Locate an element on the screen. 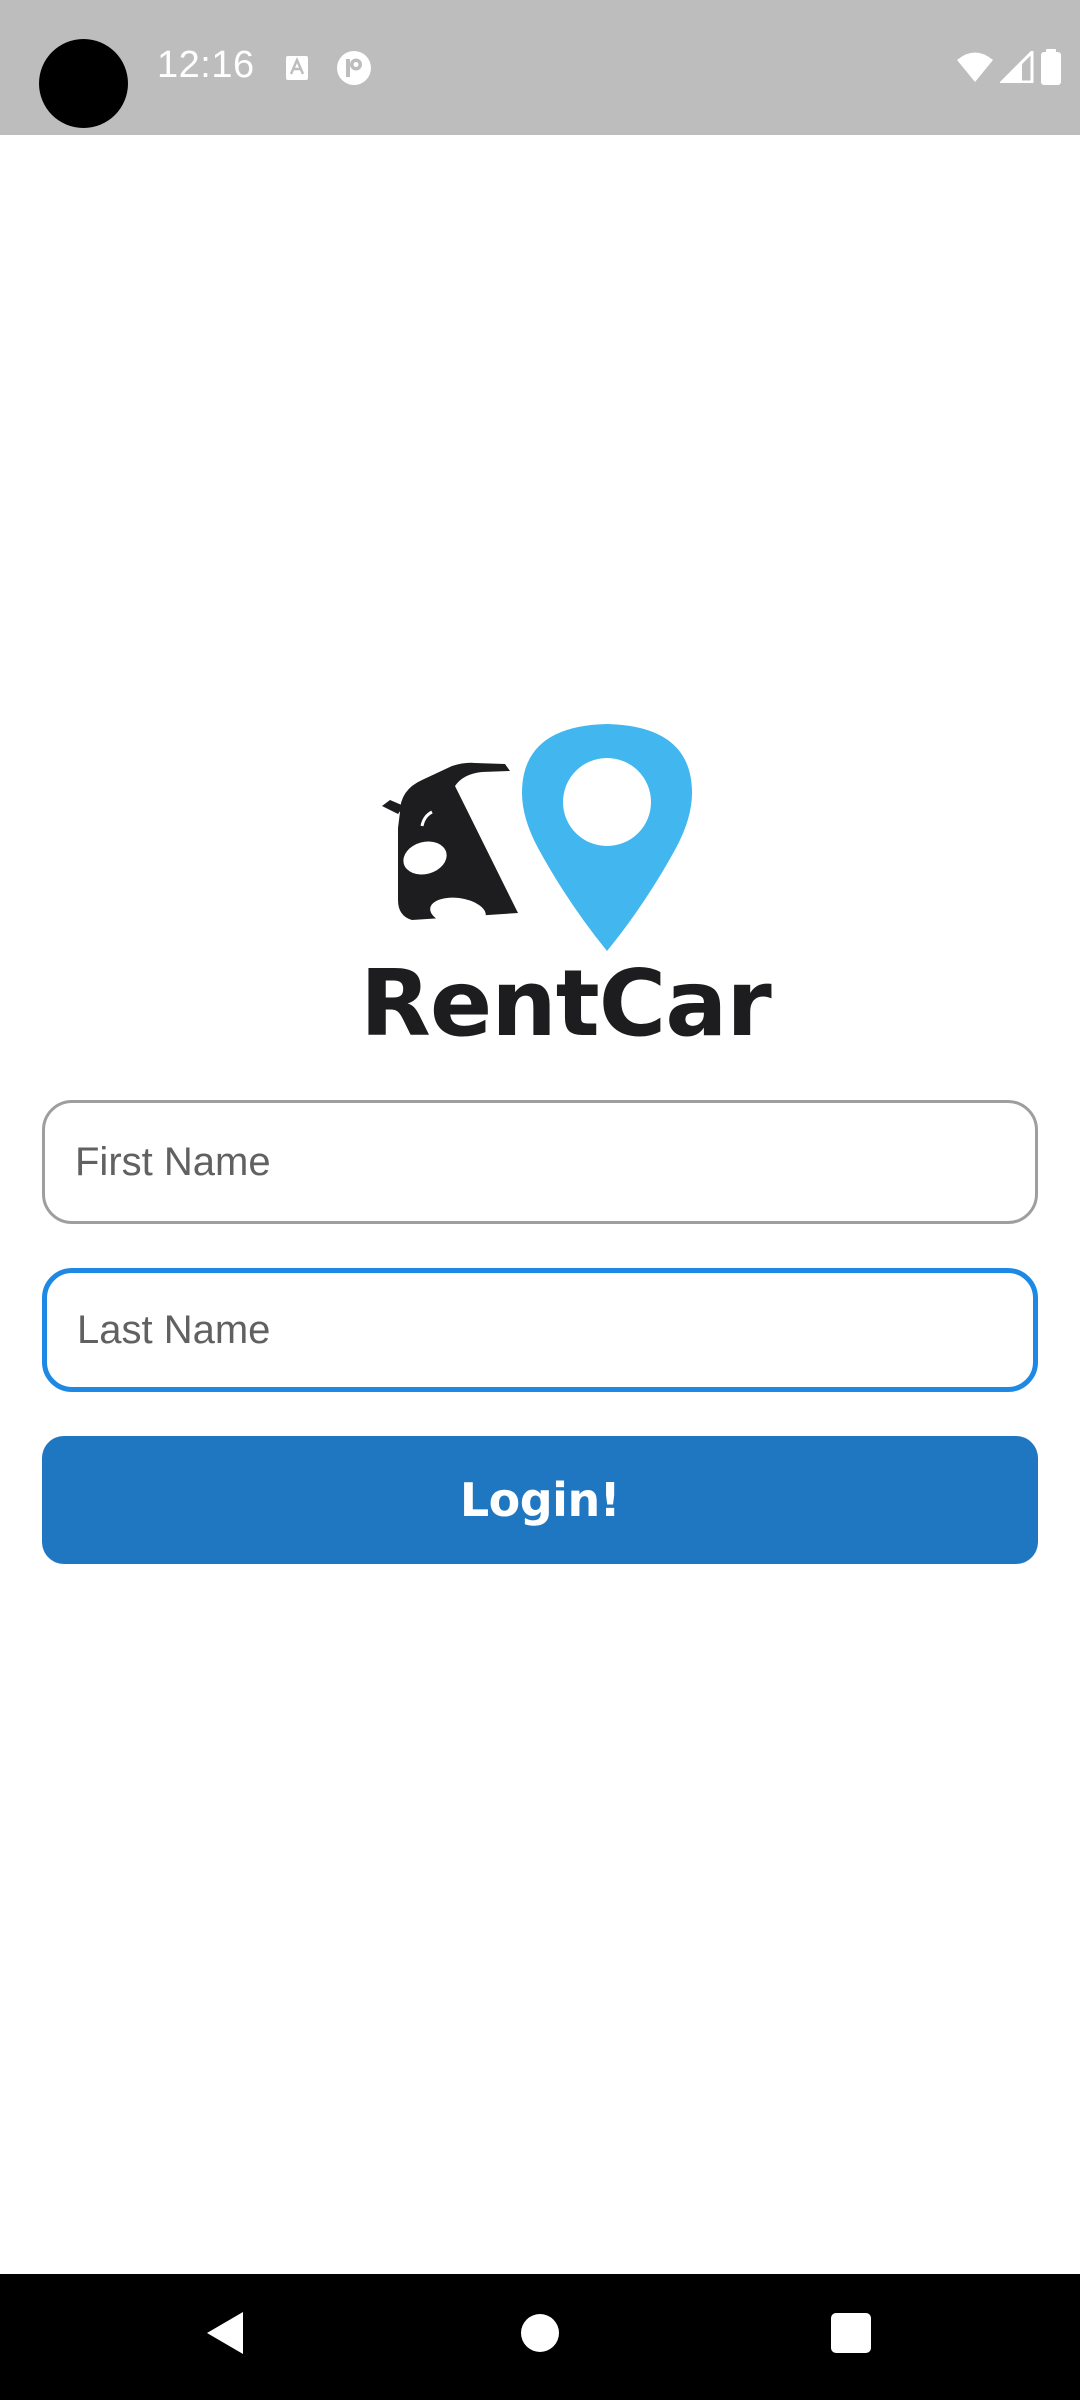 This screenshot has height=2400, width=1080. recents-icon is located at coordinates (851, 2333).